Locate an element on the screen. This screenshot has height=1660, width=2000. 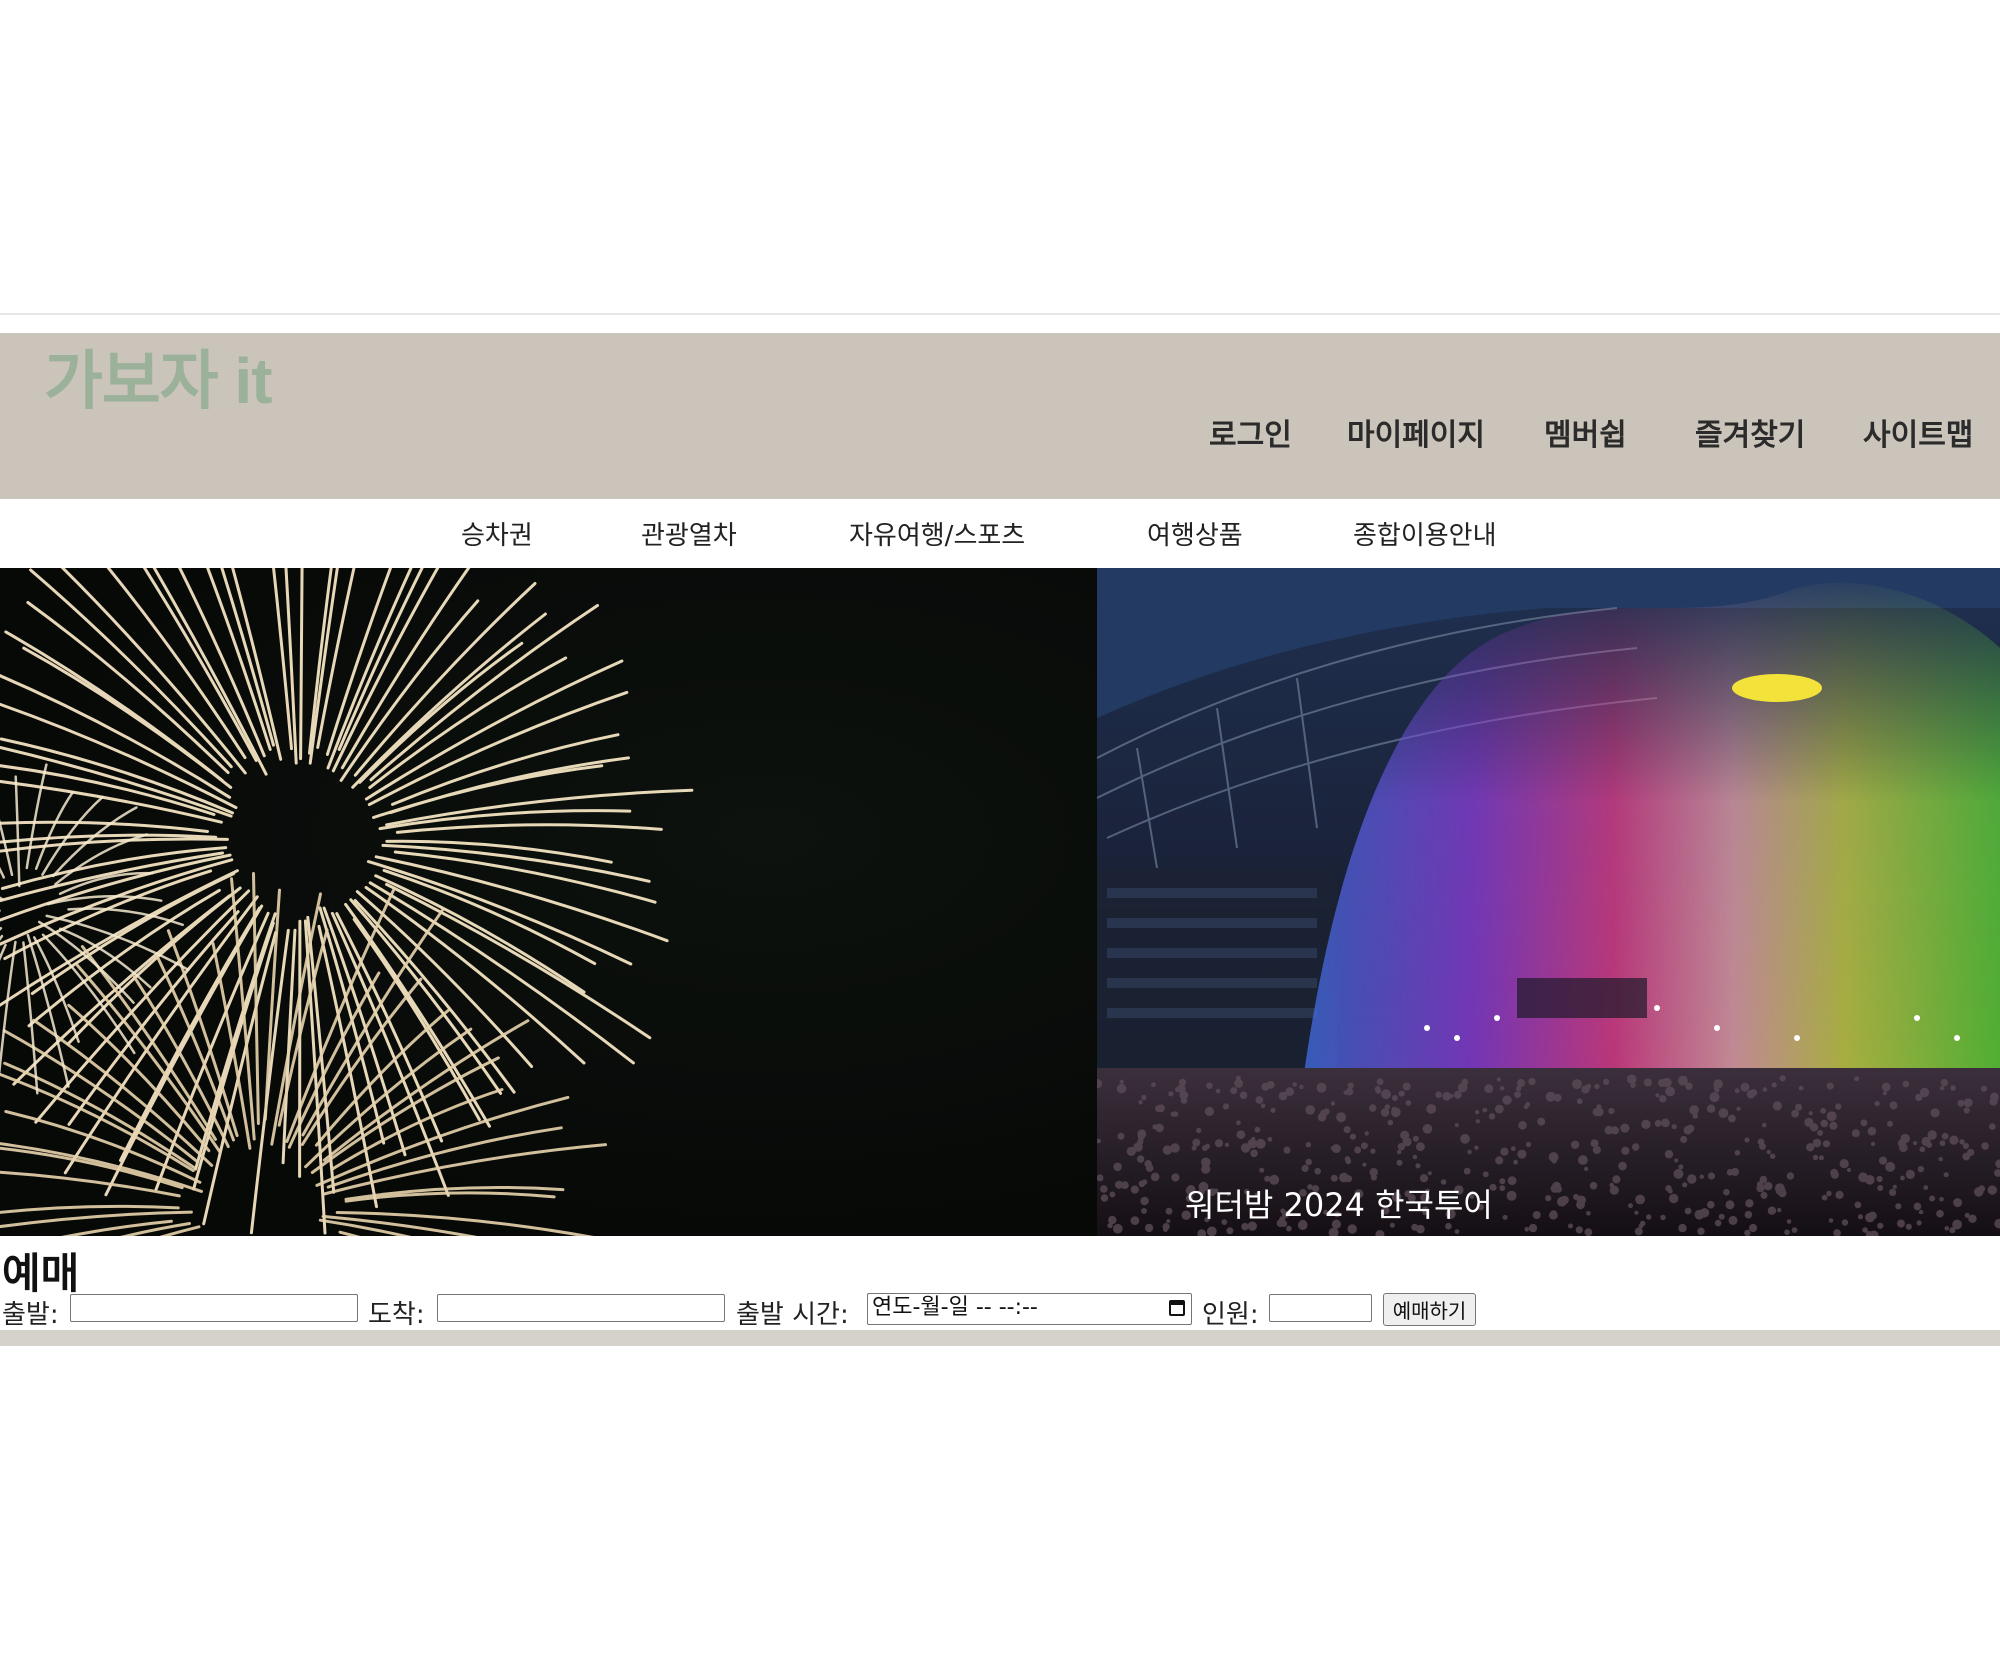
departure-time-label: 출발 시간: is located at coordinates (792, 1315).